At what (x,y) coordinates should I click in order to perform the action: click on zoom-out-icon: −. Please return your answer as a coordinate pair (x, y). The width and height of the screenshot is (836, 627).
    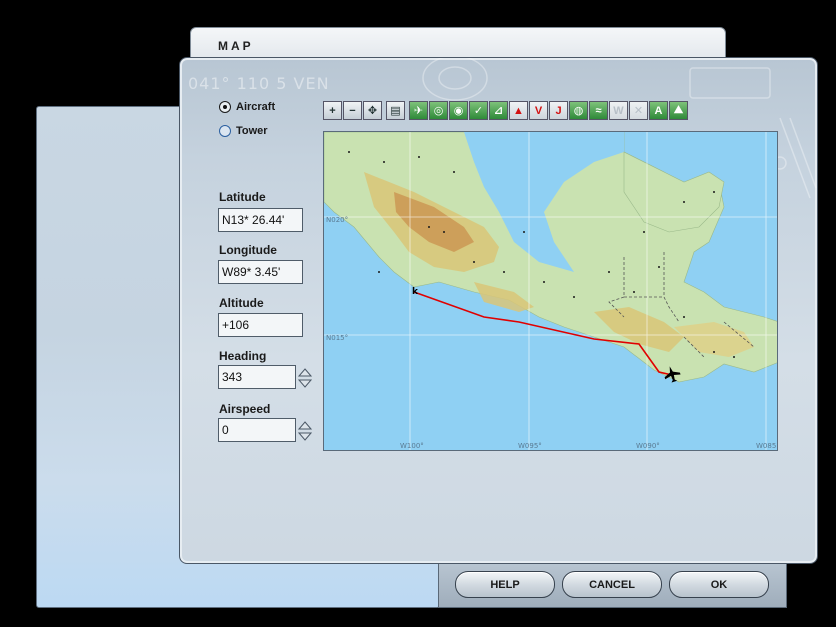
    Looking at the image, I should click on (352, 110).